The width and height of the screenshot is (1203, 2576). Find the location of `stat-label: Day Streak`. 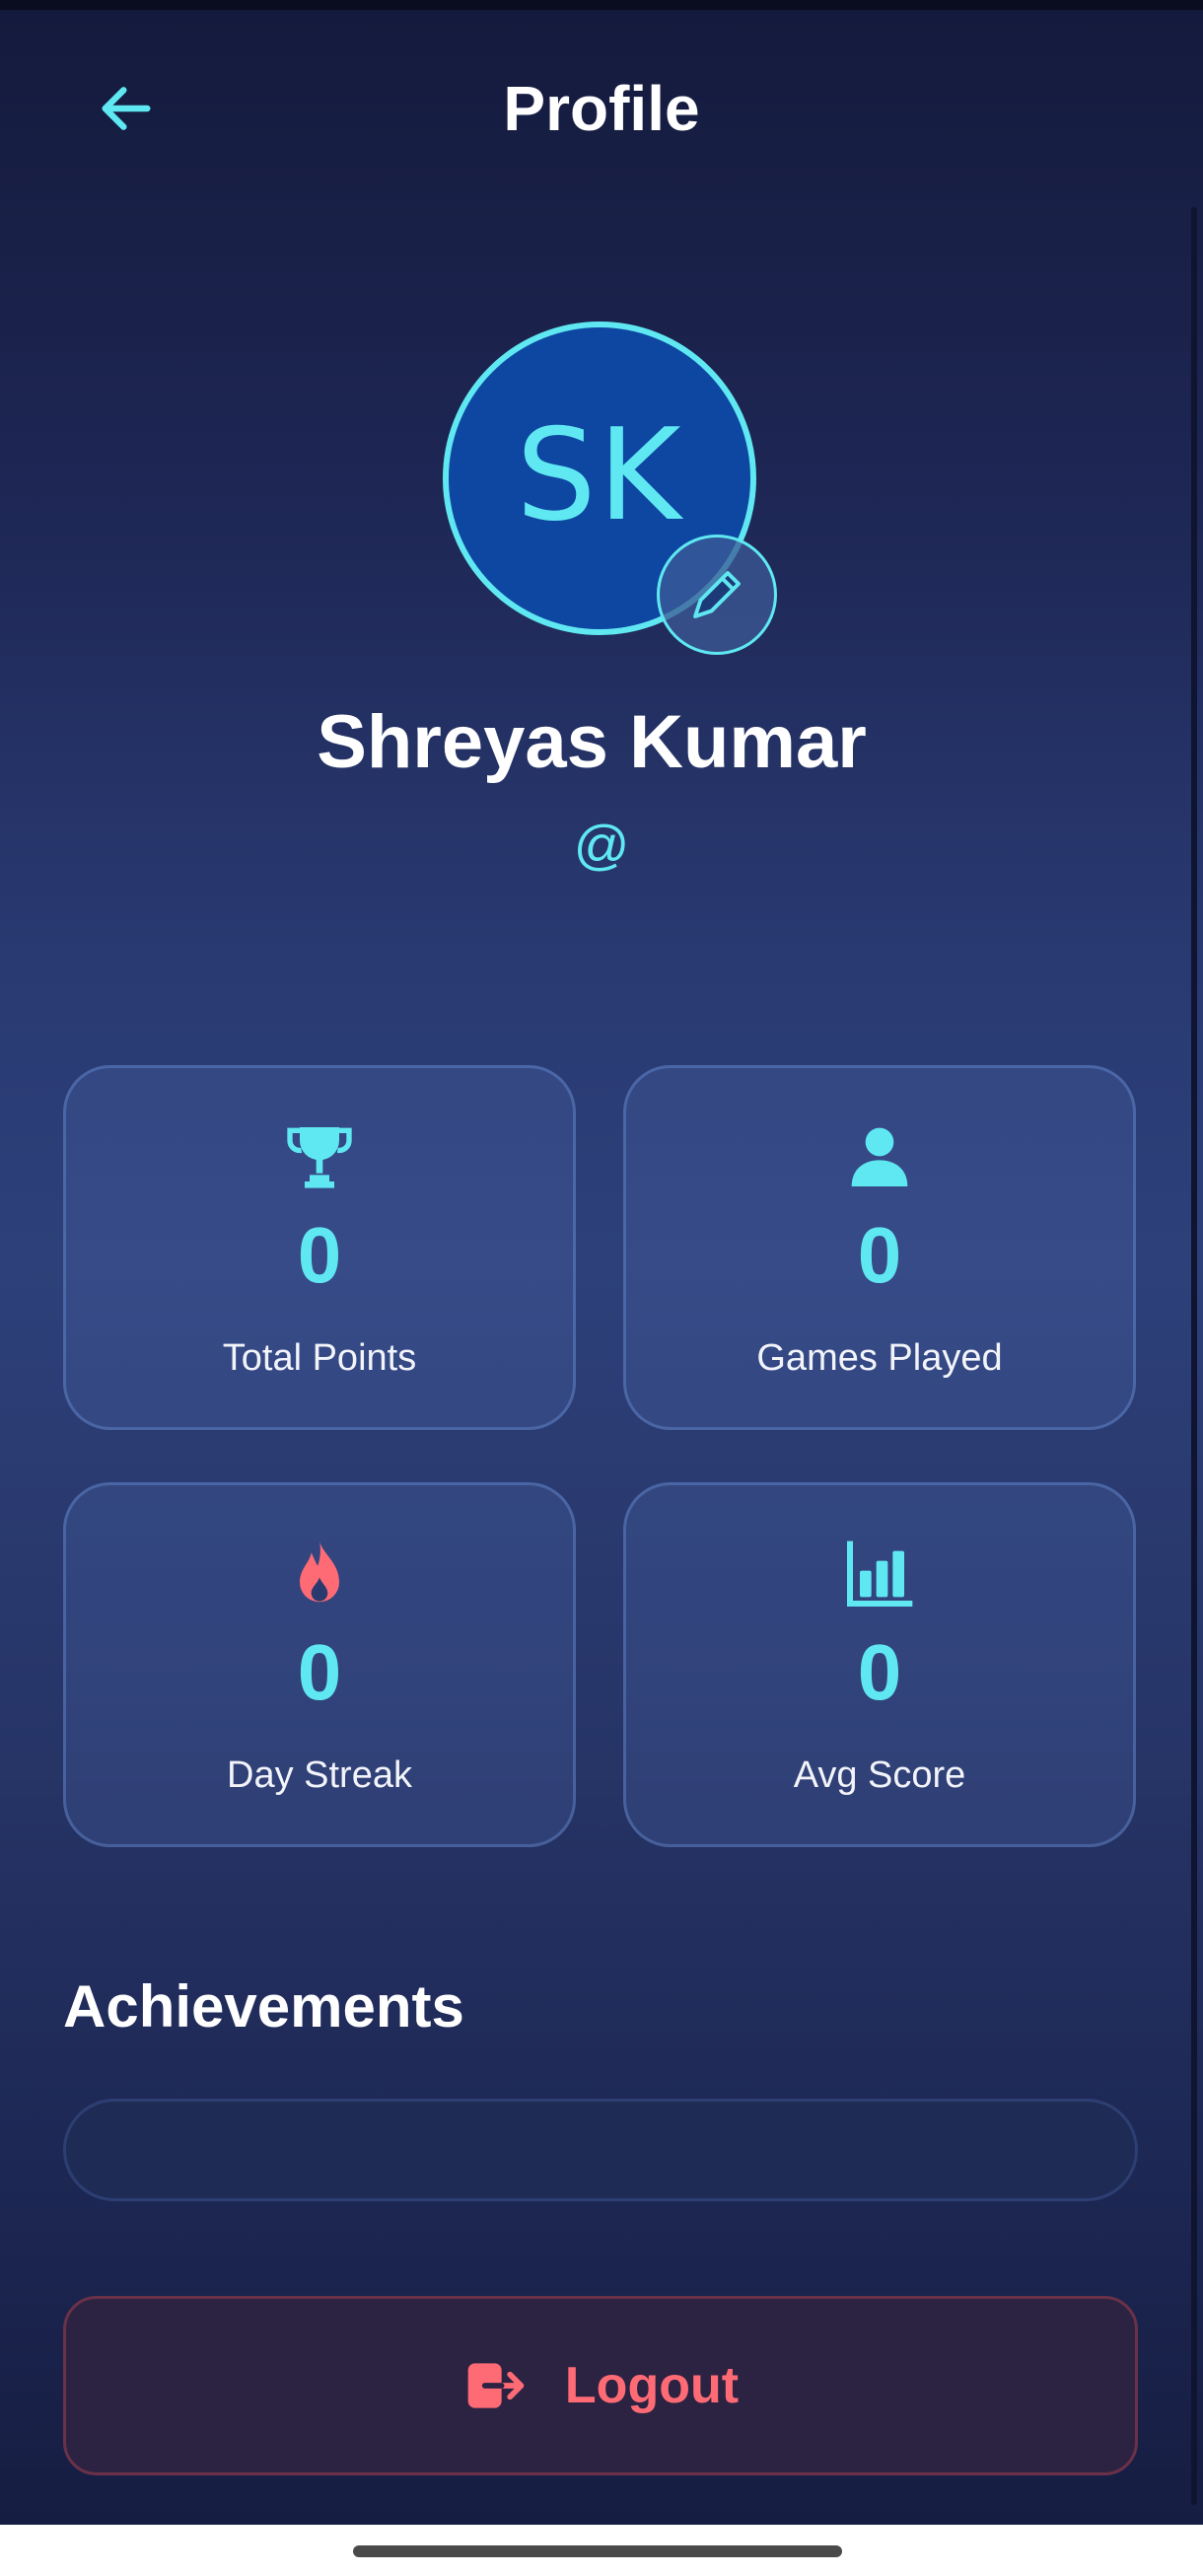

stat-label: Day Streak is located at coordinates (319, 1775).